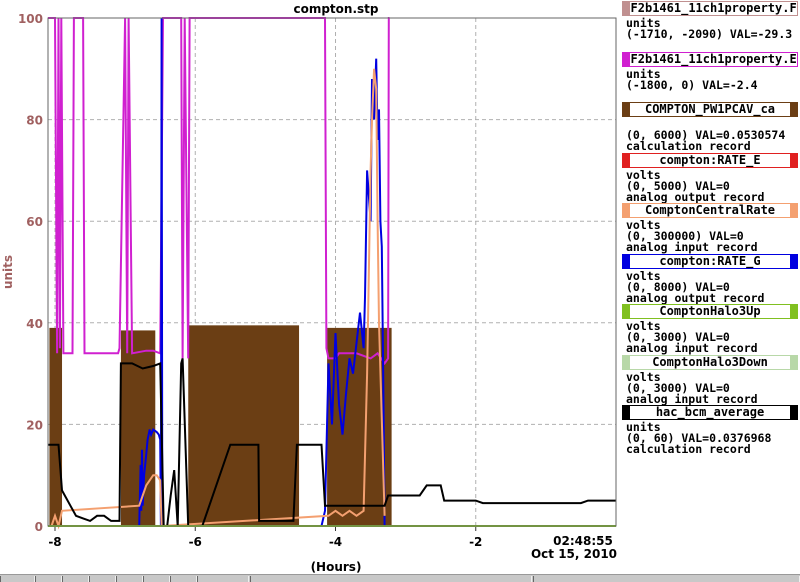  What do you see at coordinates (34, 121) in the screenshot?
I see `y-tick-label: 80` at bounding box center [34, 121].